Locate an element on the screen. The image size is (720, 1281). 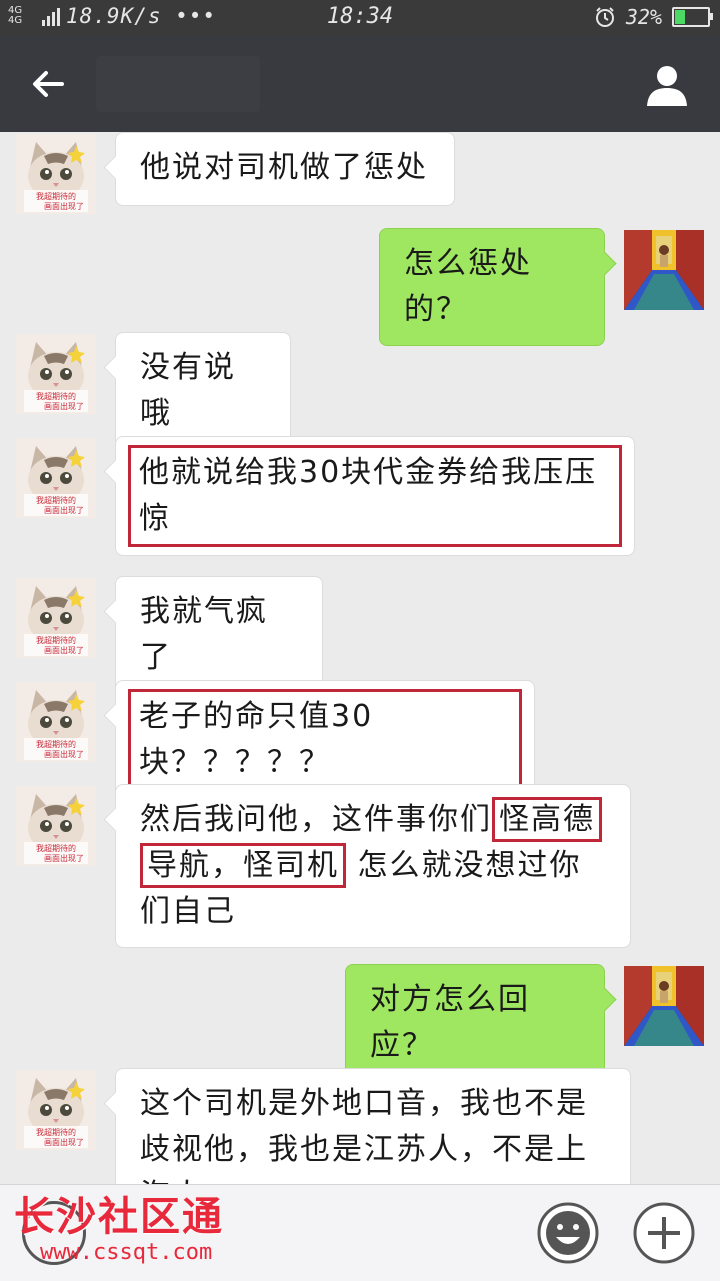
received-message: 他说对司机做了惩处 is located at coordinates (285, 169).